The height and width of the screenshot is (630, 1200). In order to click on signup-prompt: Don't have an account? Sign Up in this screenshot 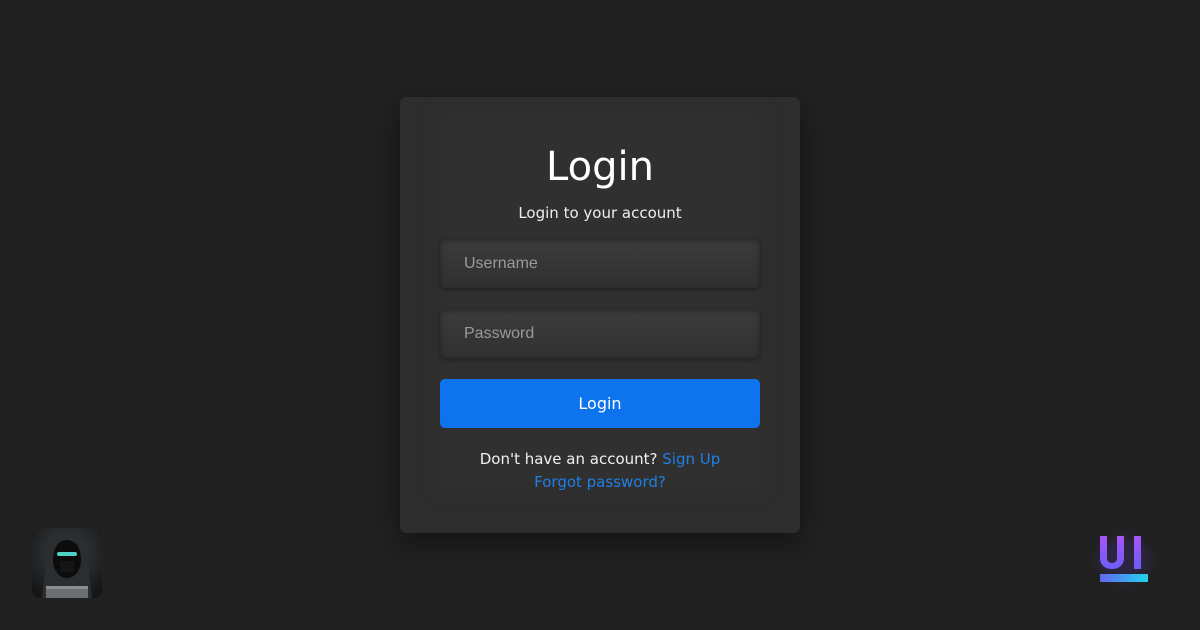, I will do `click(600, 459)`.